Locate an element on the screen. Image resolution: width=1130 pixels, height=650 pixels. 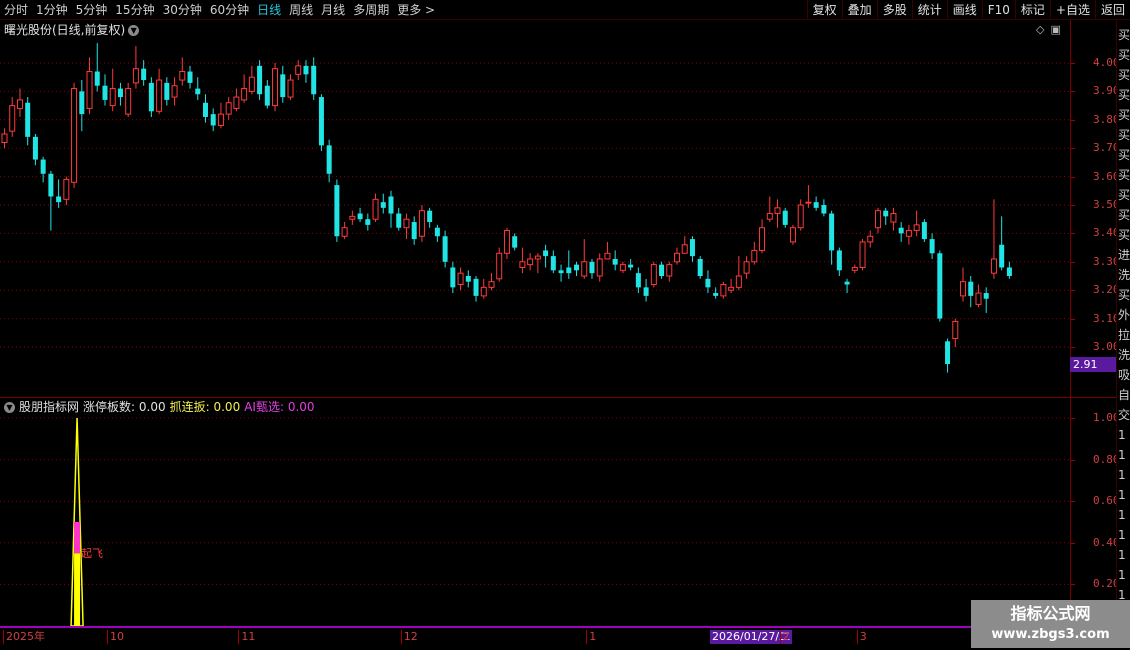
toolbar-button: 统计 is located at coordinates (929, 10).